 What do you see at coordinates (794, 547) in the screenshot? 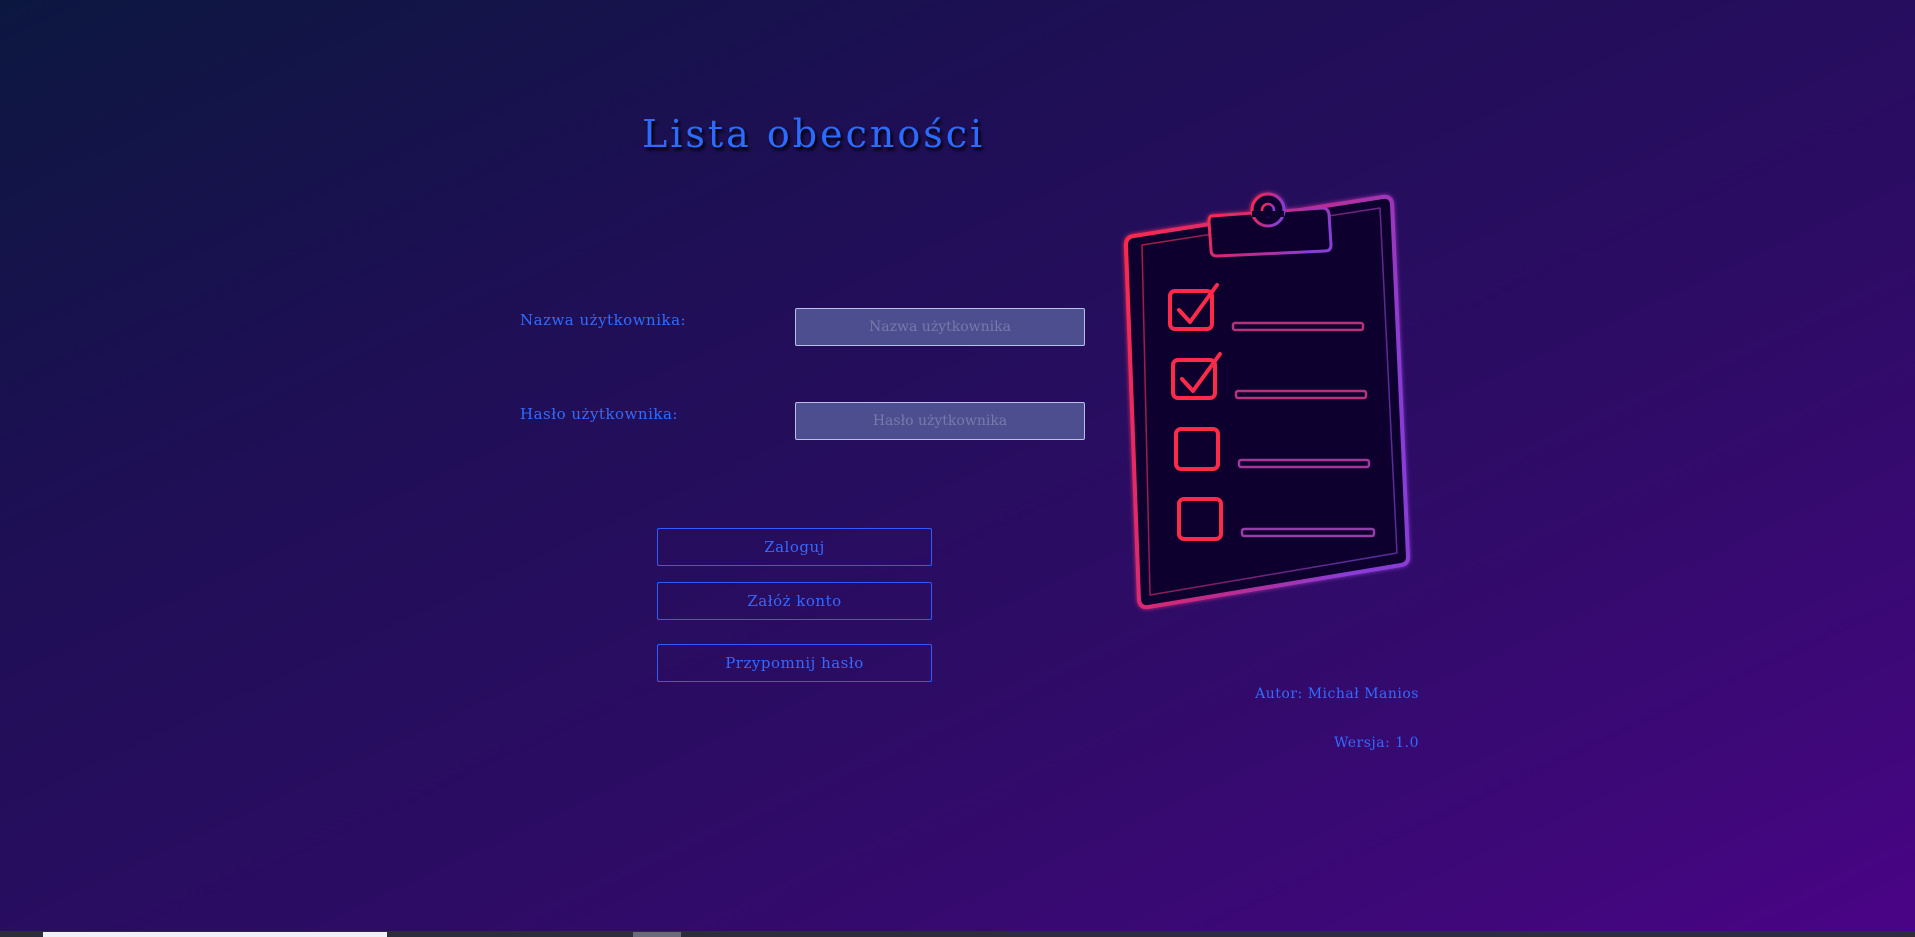
I see `login-button: Zaloguj` at bounding box center [794, 547].